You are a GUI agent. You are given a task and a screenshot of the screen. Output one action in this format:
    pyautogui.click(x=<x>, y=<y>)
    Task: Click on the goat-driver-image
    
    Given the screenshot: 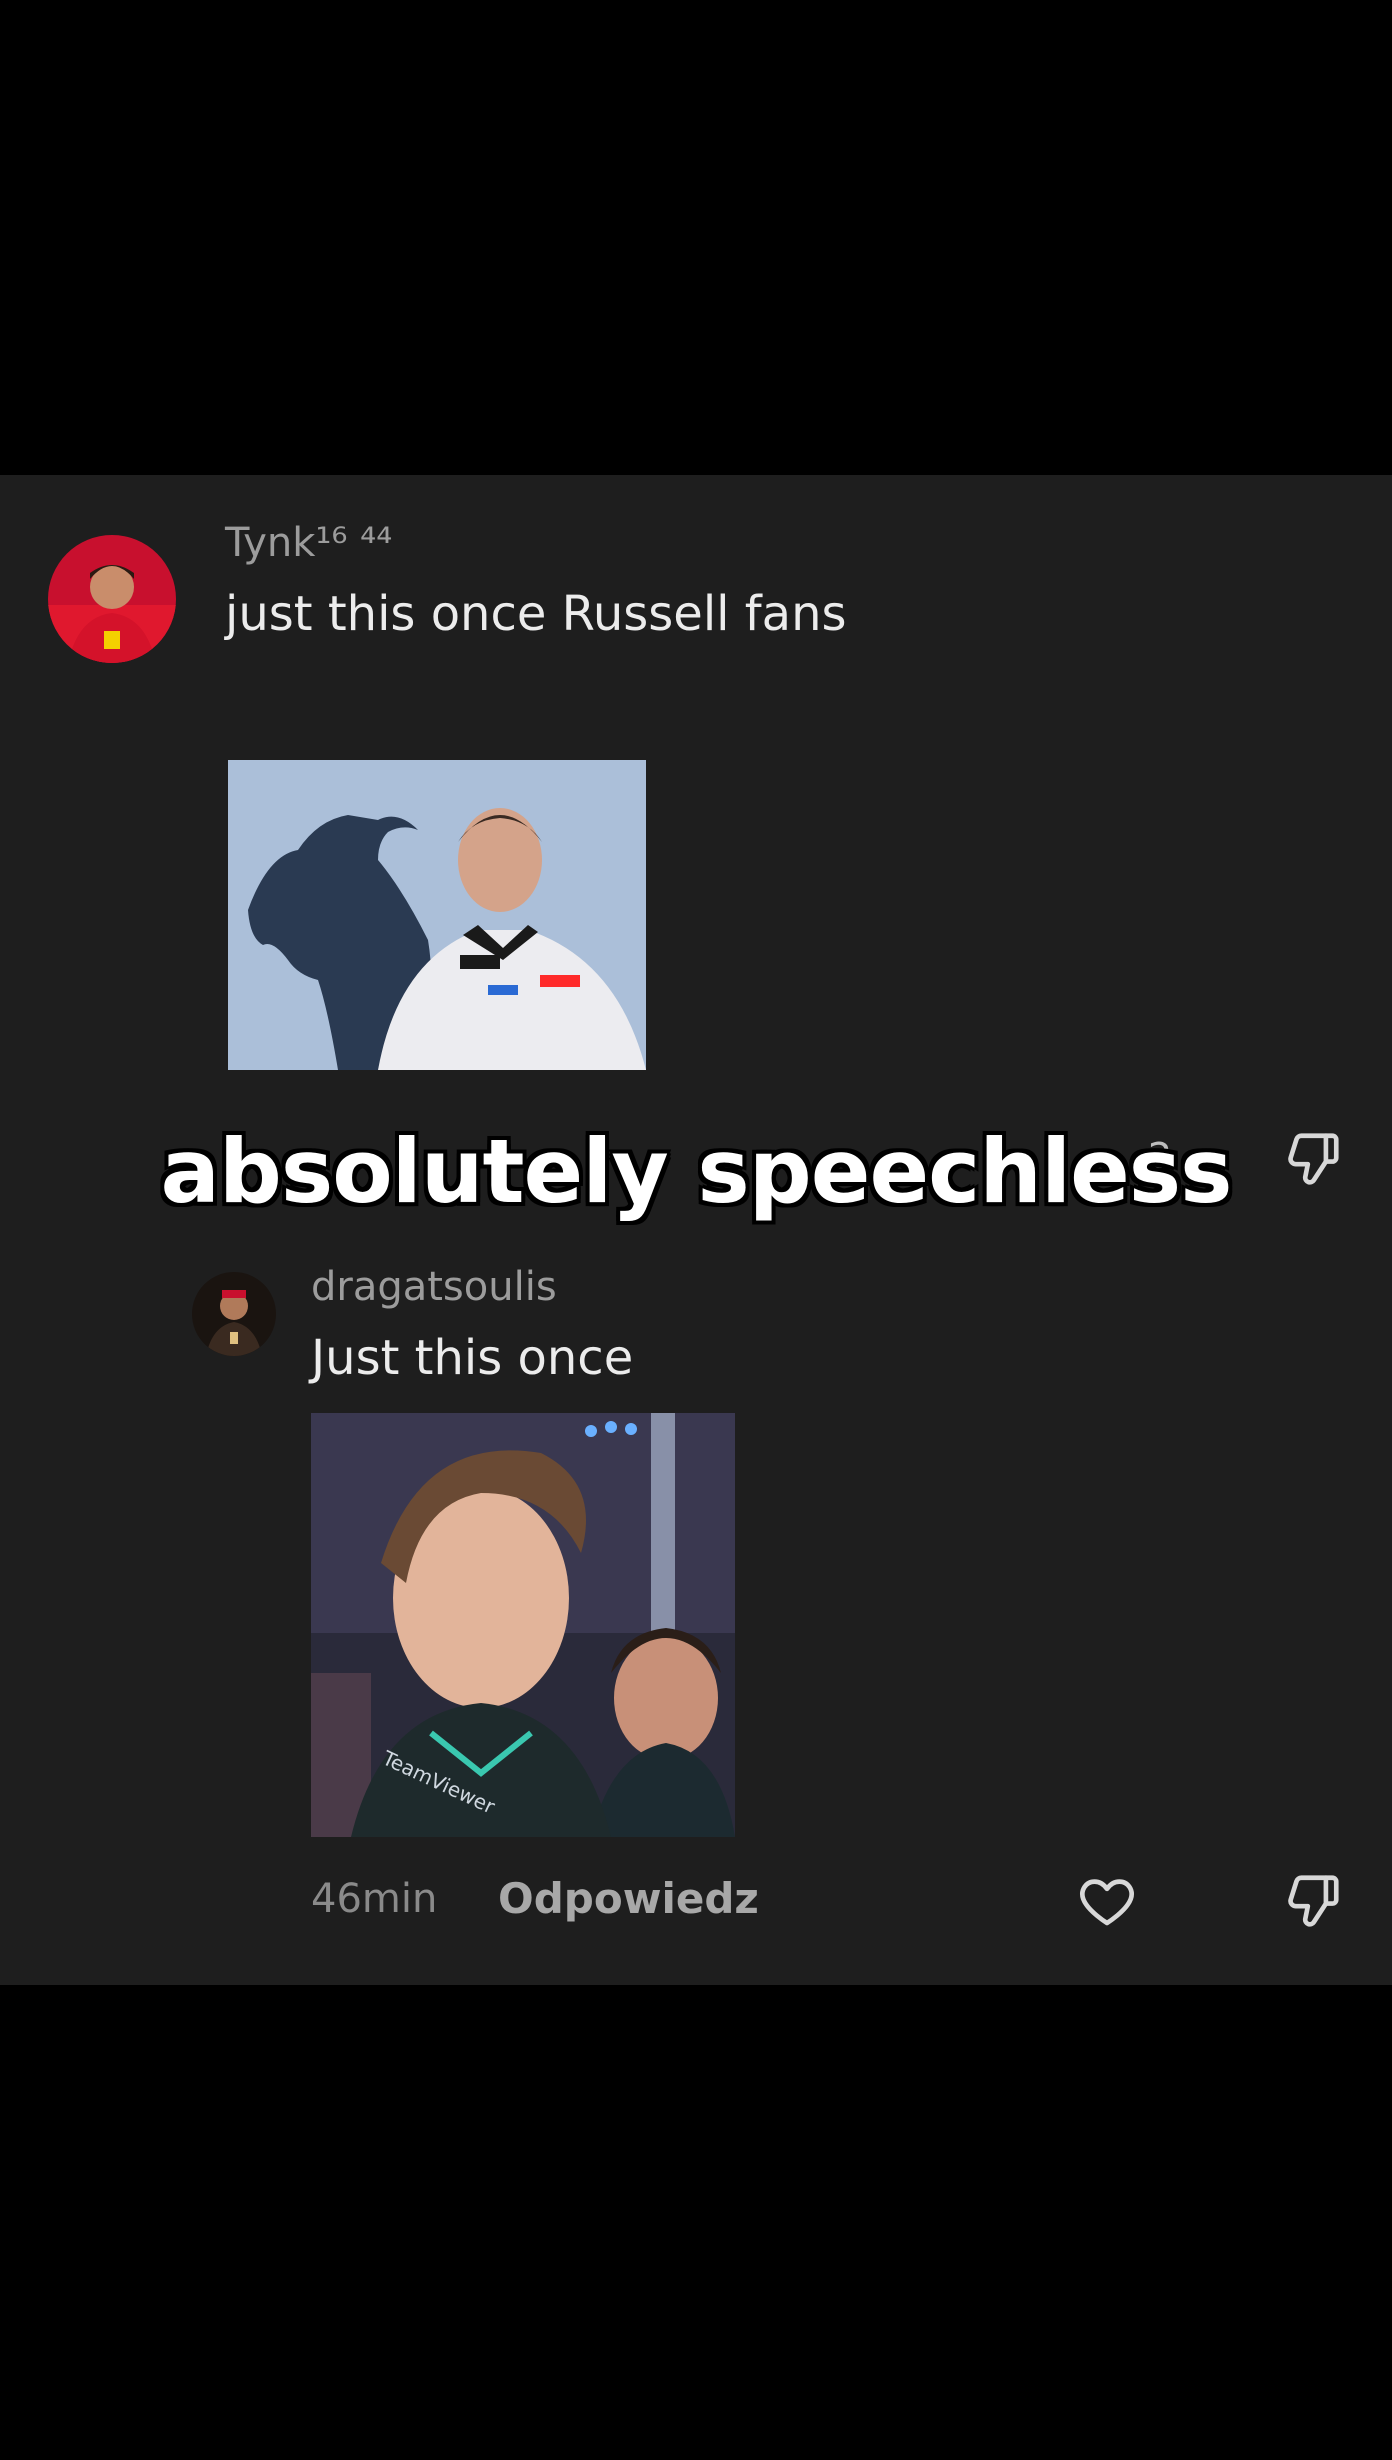 What is the action you would take?
    pyautogui.click(x=437, y=915)
    